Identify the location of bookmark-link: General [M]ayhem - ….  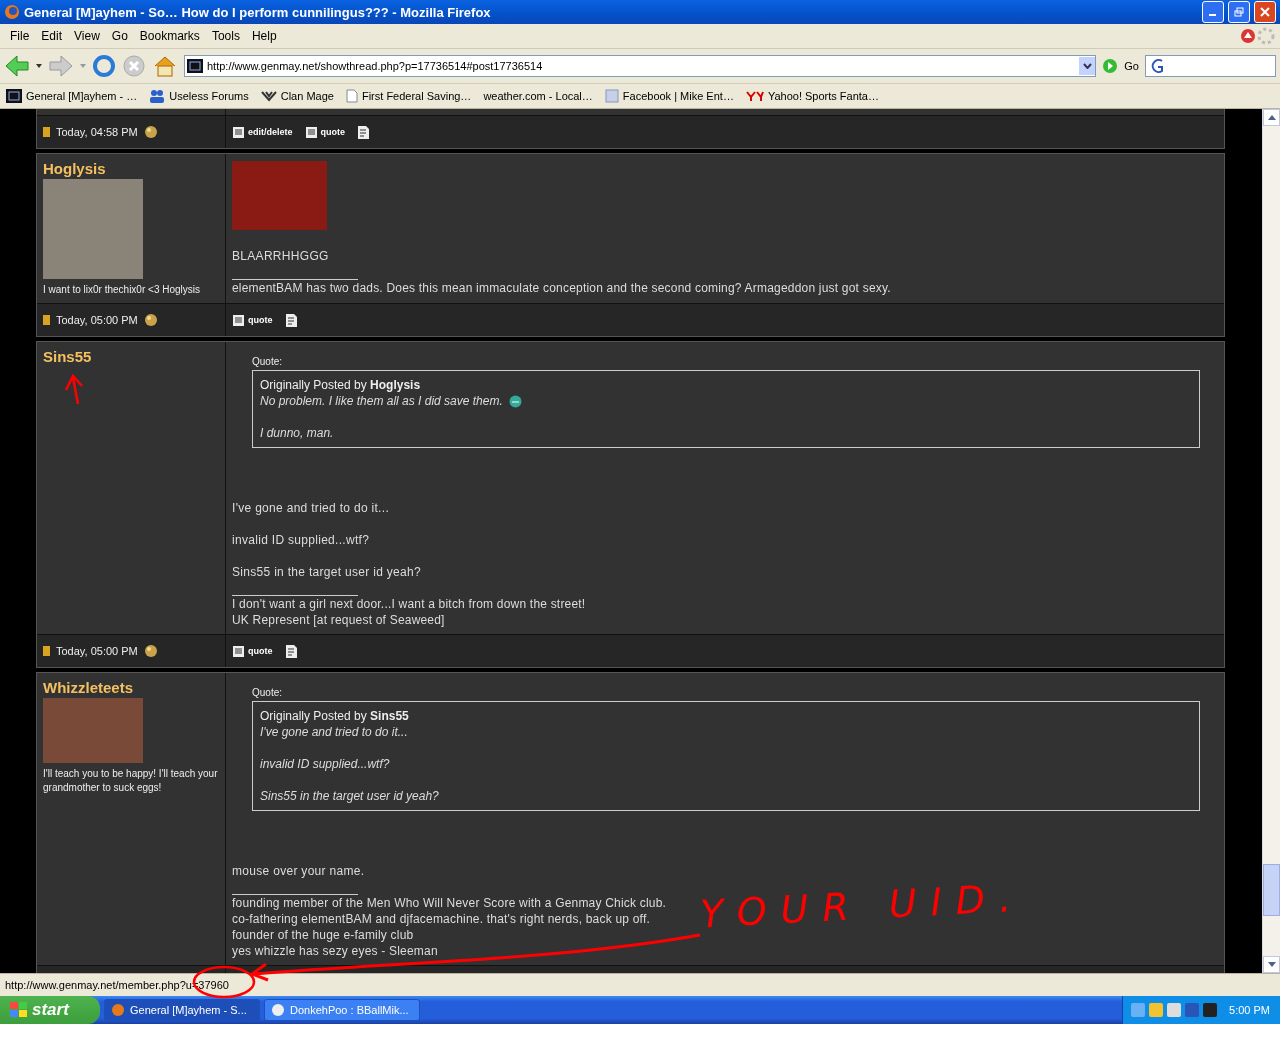
(82, 96).